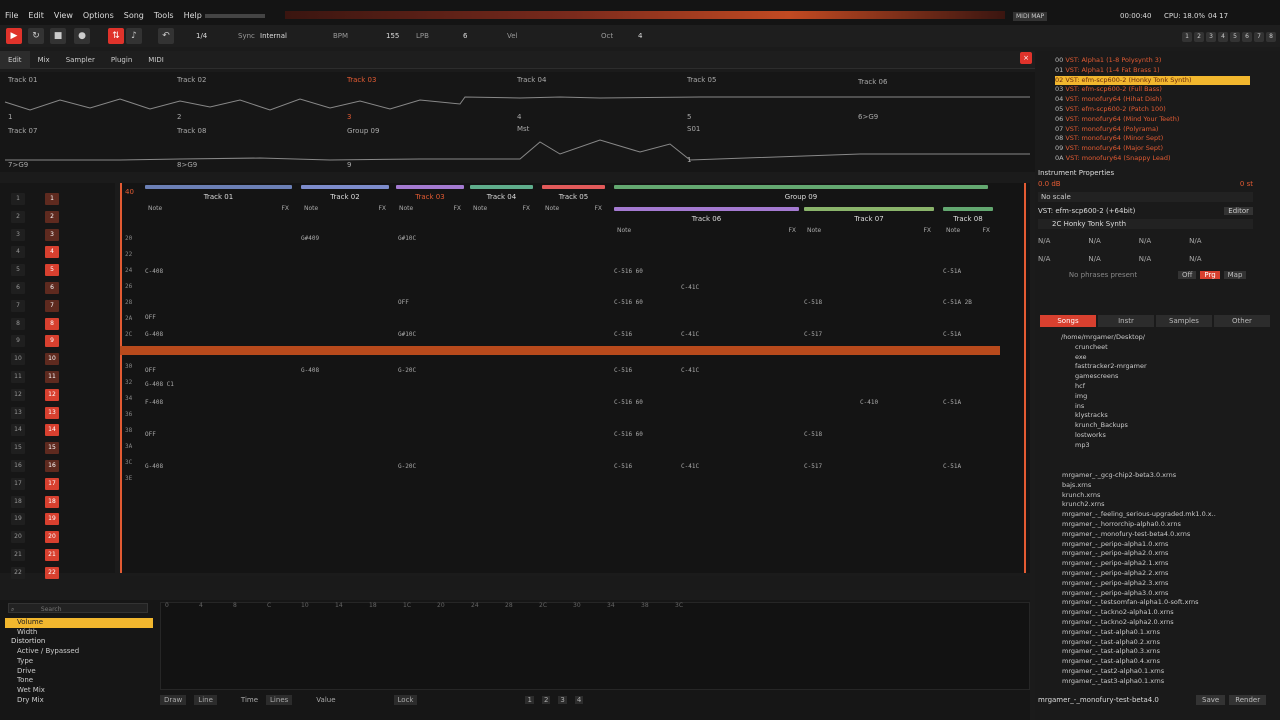 The image size is (1280, 720). I want to click on file-item: mrgamer_-_tast2-alpha0.1.xrns, so click(1155, 672).